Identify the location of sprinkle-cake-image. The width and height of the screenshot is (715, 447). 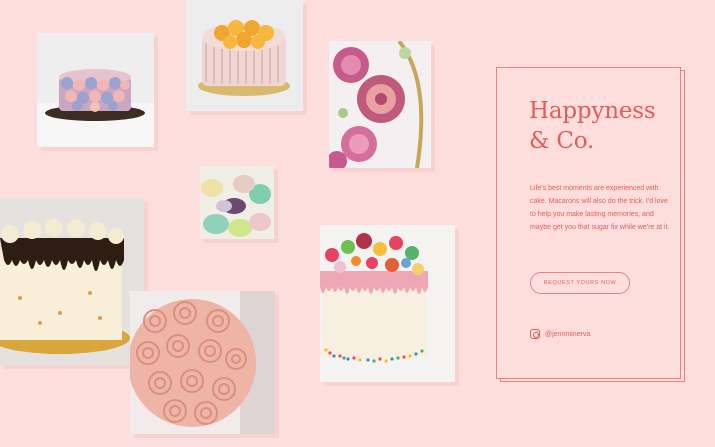
(387, 303).